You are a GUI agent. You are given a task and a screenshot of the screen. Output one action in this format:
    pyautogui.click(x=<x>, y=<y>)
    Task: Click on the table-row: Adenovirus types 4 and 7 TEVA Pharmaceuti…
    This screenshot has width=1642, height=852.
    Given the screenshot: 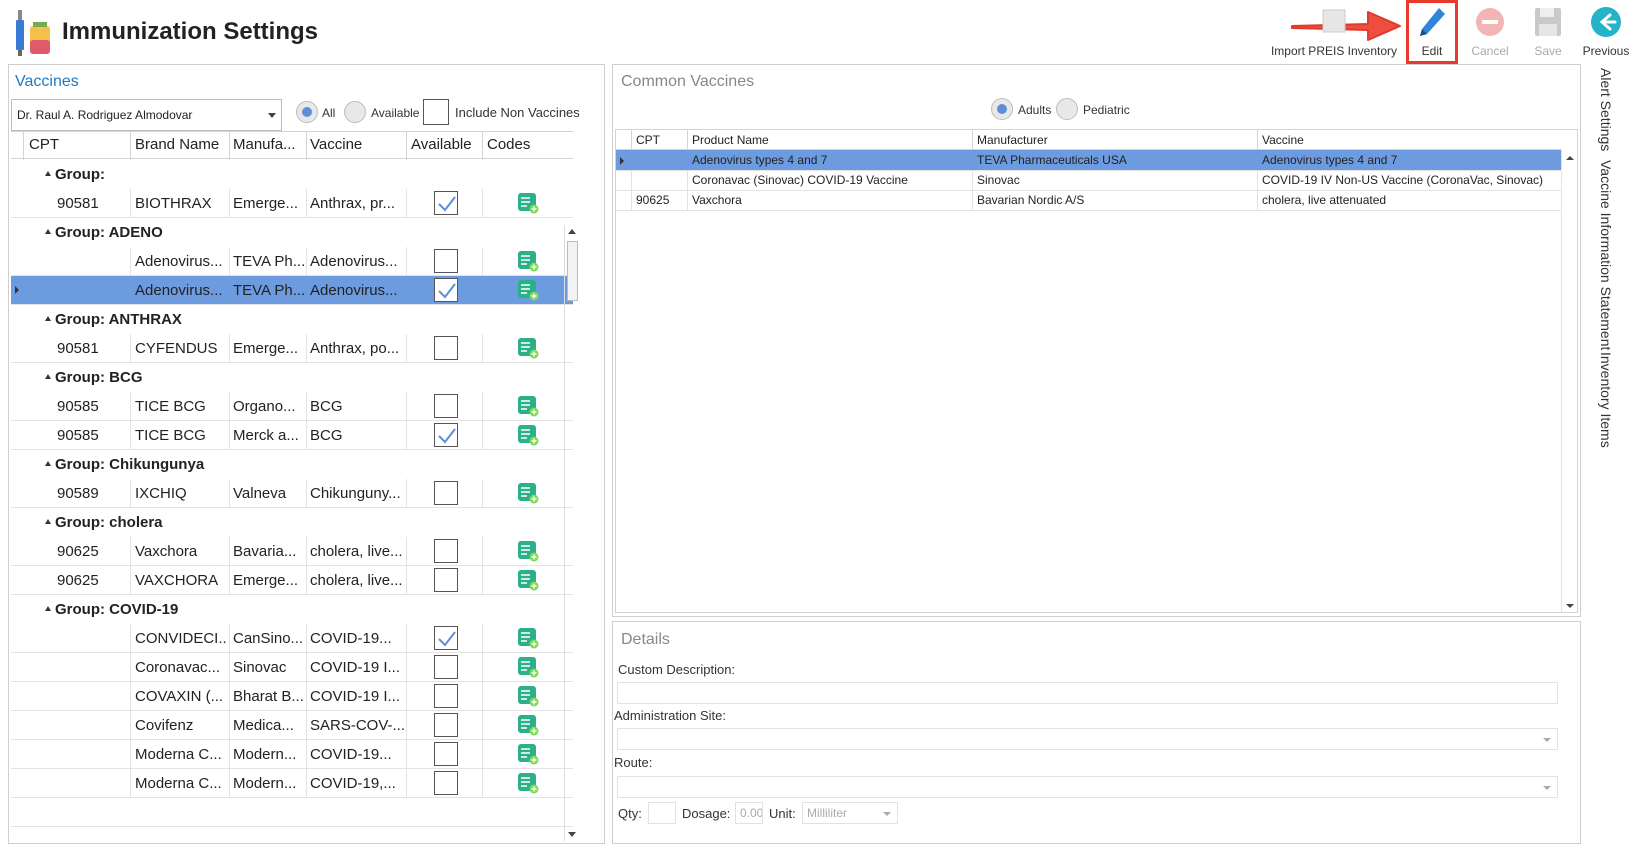 What is the action you would take?
    pyautogui.click(x=1088, y=160)
    